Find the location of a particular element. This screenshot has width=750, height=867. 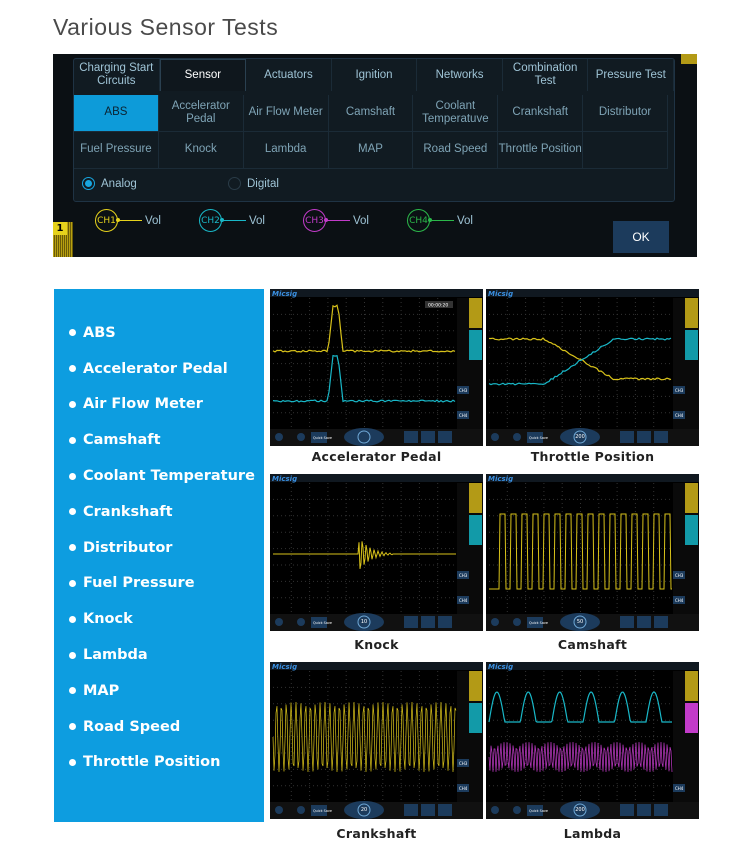

tab-actuators: Actuators is located at coordinates (289, 75).